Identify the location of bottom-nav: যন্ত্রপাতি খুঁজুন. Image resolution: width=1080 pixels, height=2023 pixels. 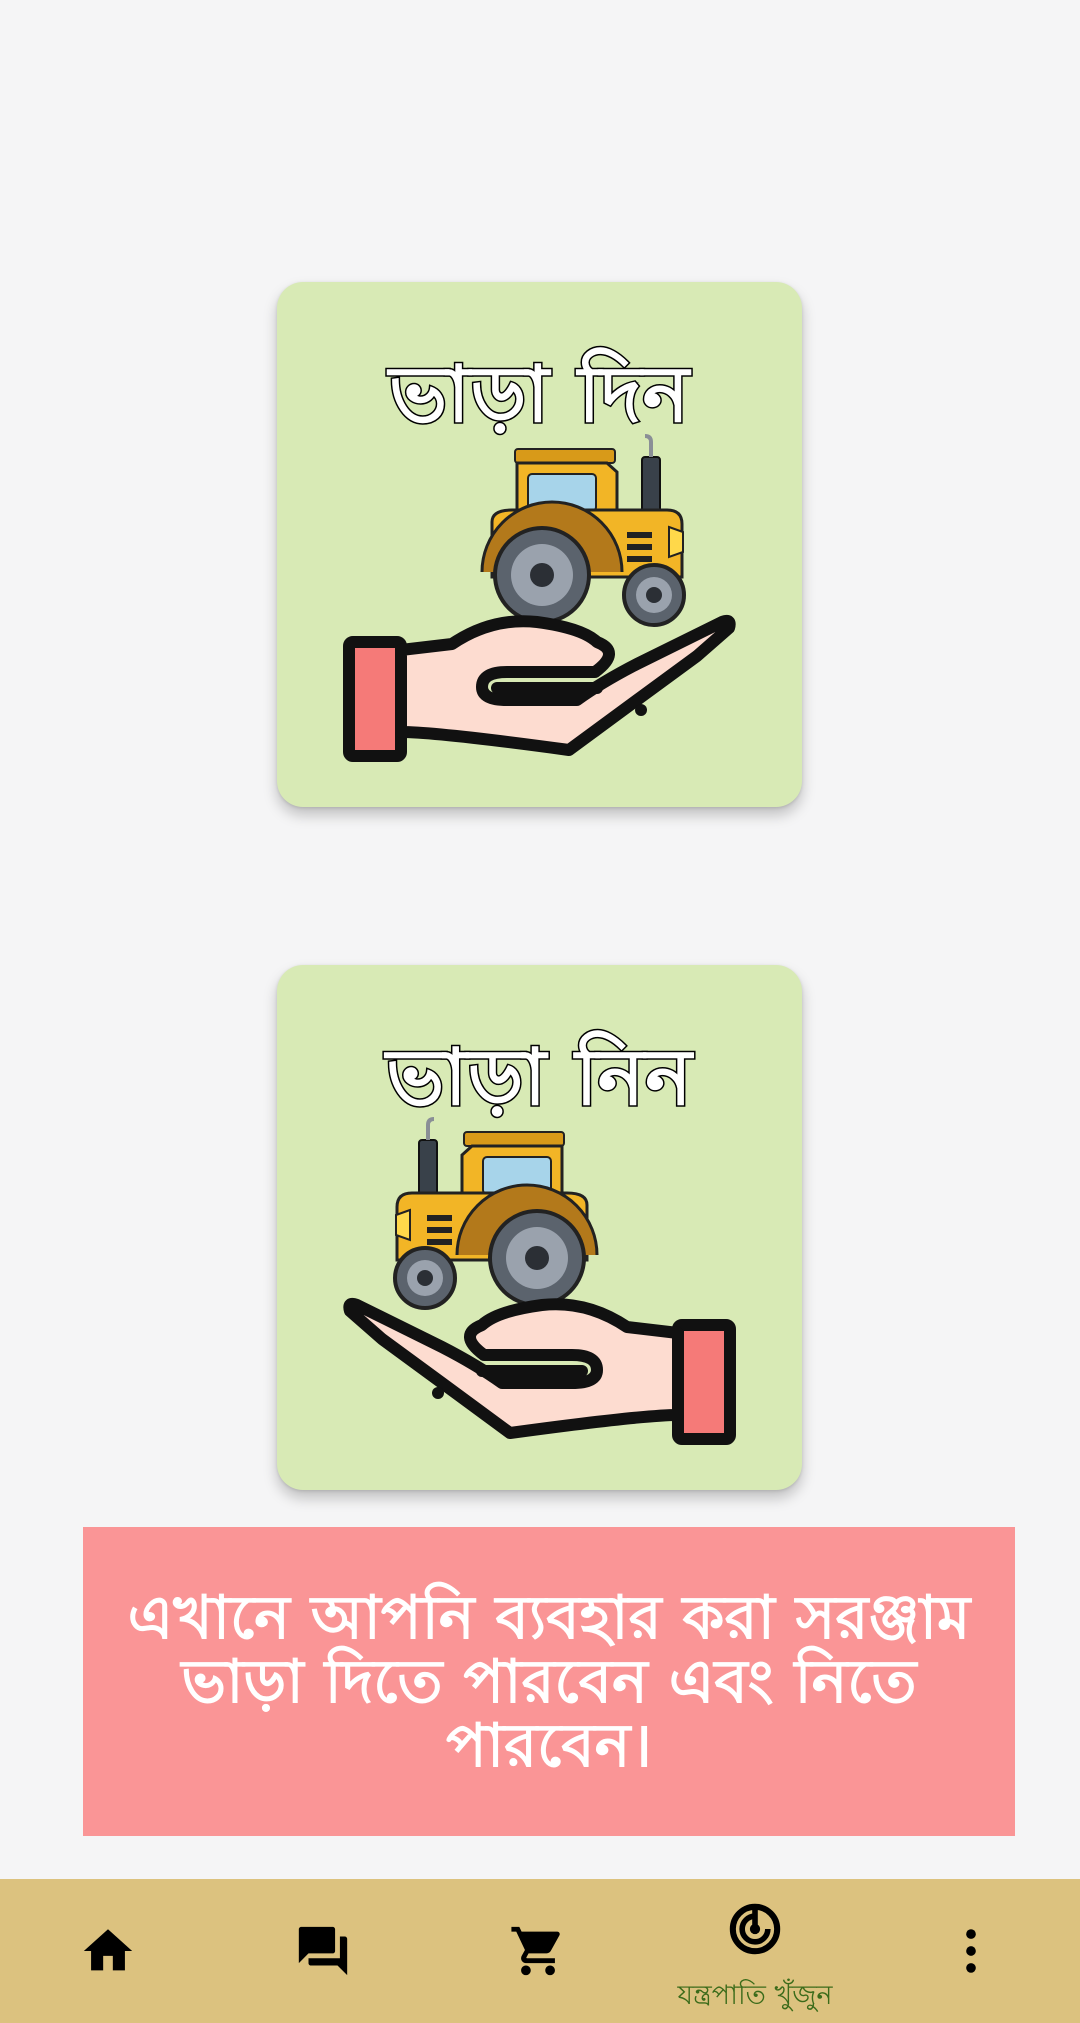
(540, 1951).